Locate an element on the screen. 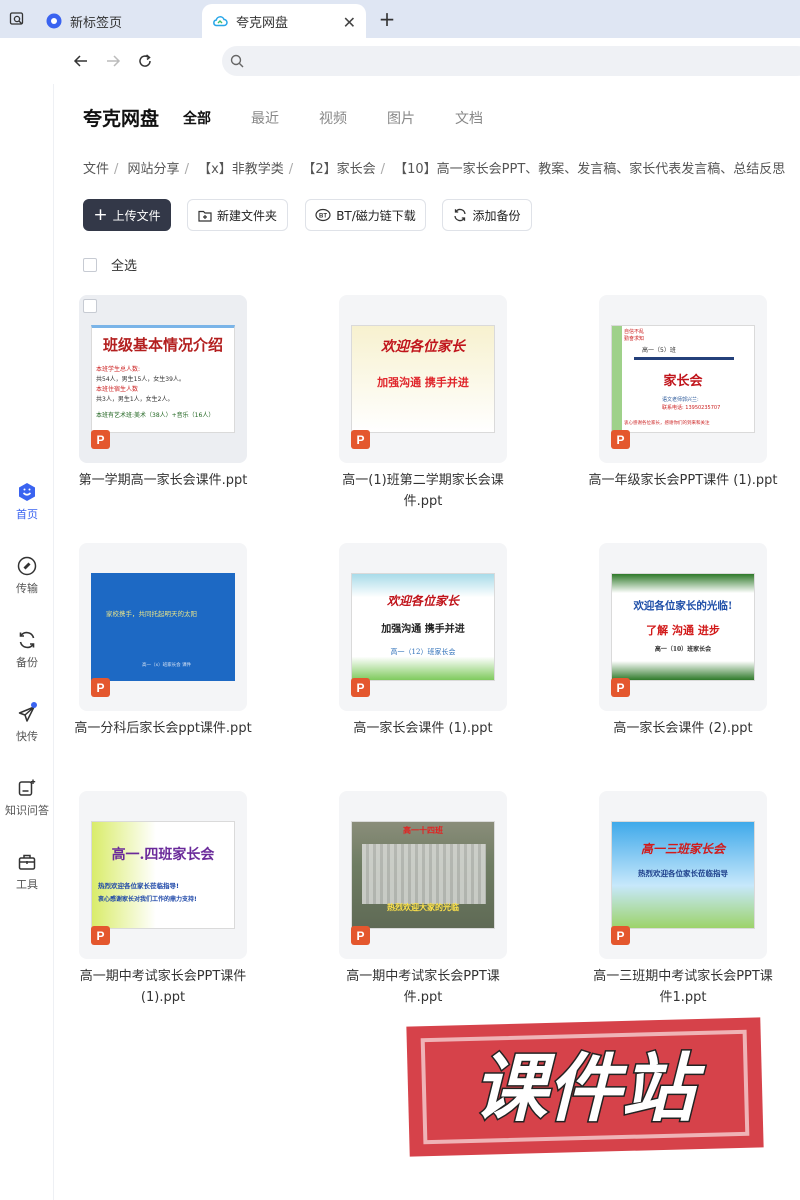 The height and width of the screenshot is (1200, 800). qa-icon is located at coordinates (27, 787).